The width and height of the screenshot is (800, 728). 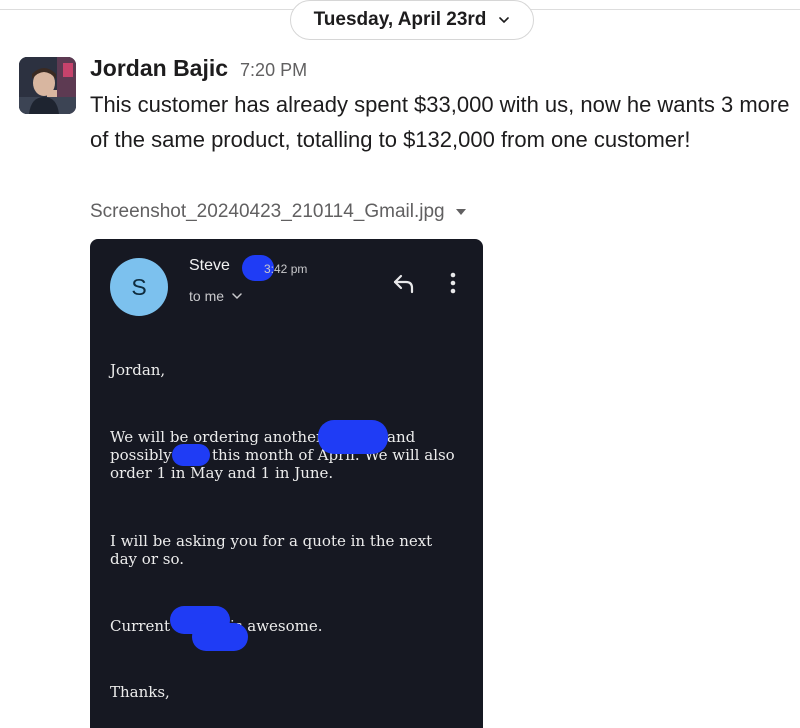 What do you see at coordinates (138, 370) in the screenshot?
I see `email-greeting: Jordan,` at bounding box center [138, 370].